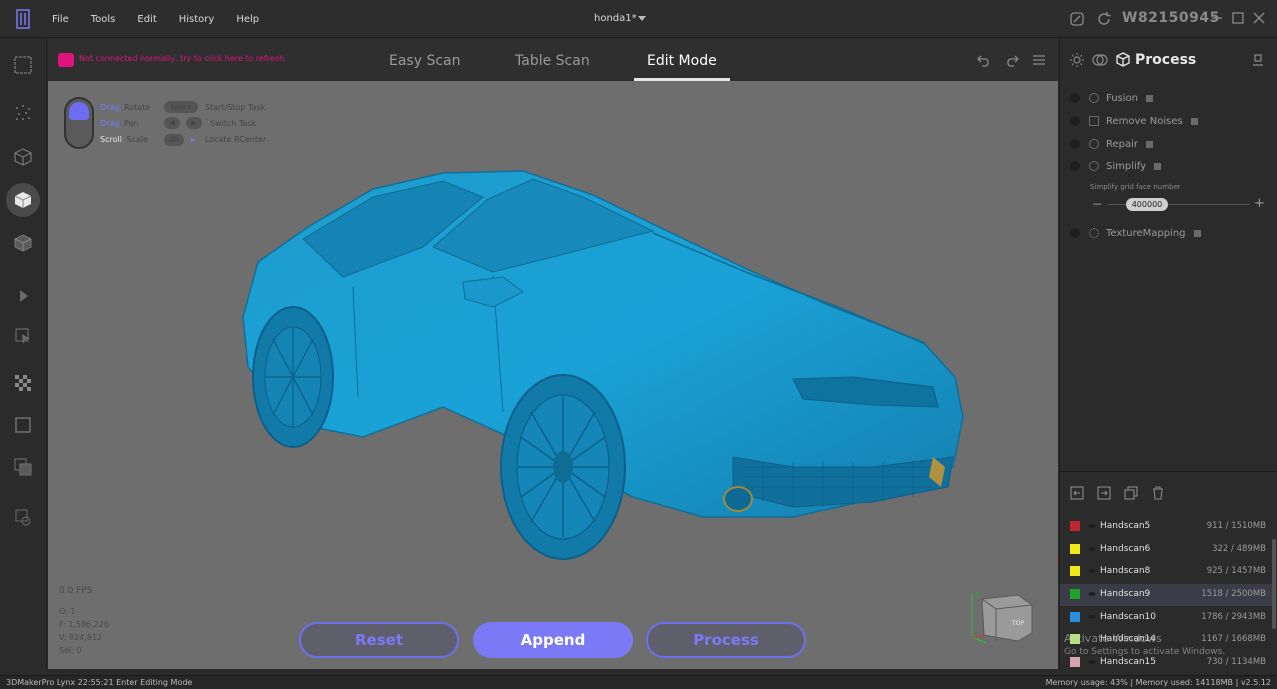  What do you see at coordinates (1122, 98) in the screenshot?
I see `process-item-label: Fusion` at bounding box center [1122, 98].